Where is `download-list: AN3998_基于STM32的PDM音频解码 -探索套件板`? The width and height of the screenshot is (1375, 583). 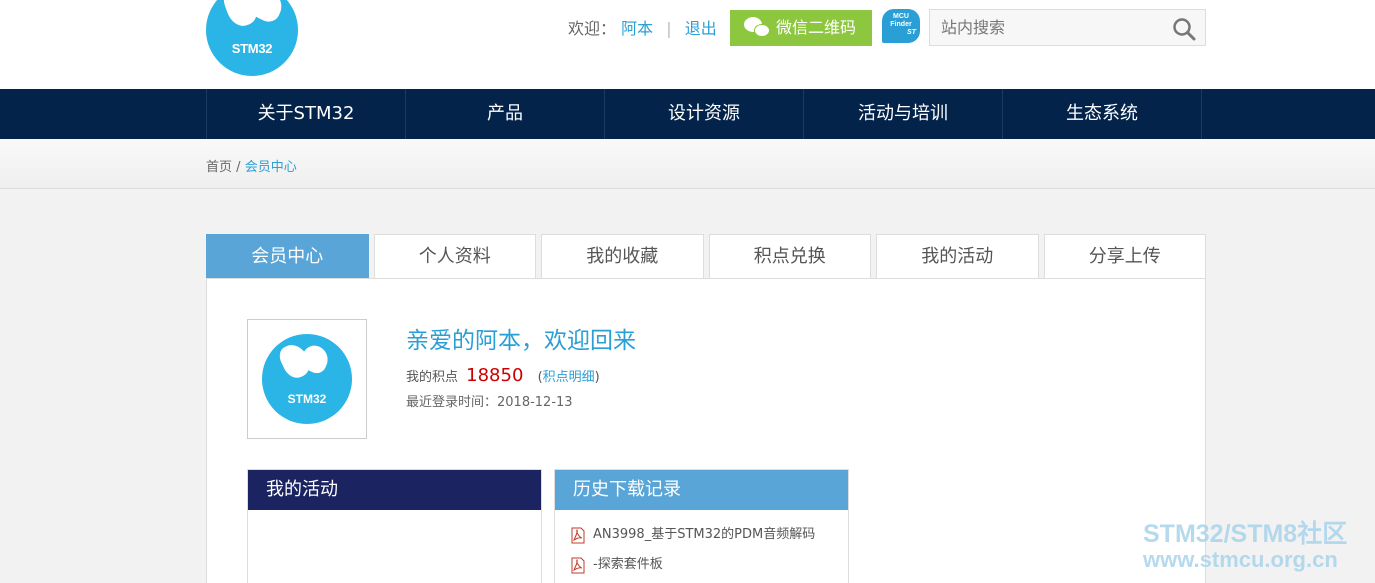
download-list: AN3998_基于STM32的PDM音频解码 -探索套件板 is located at coordinates (701, 545).